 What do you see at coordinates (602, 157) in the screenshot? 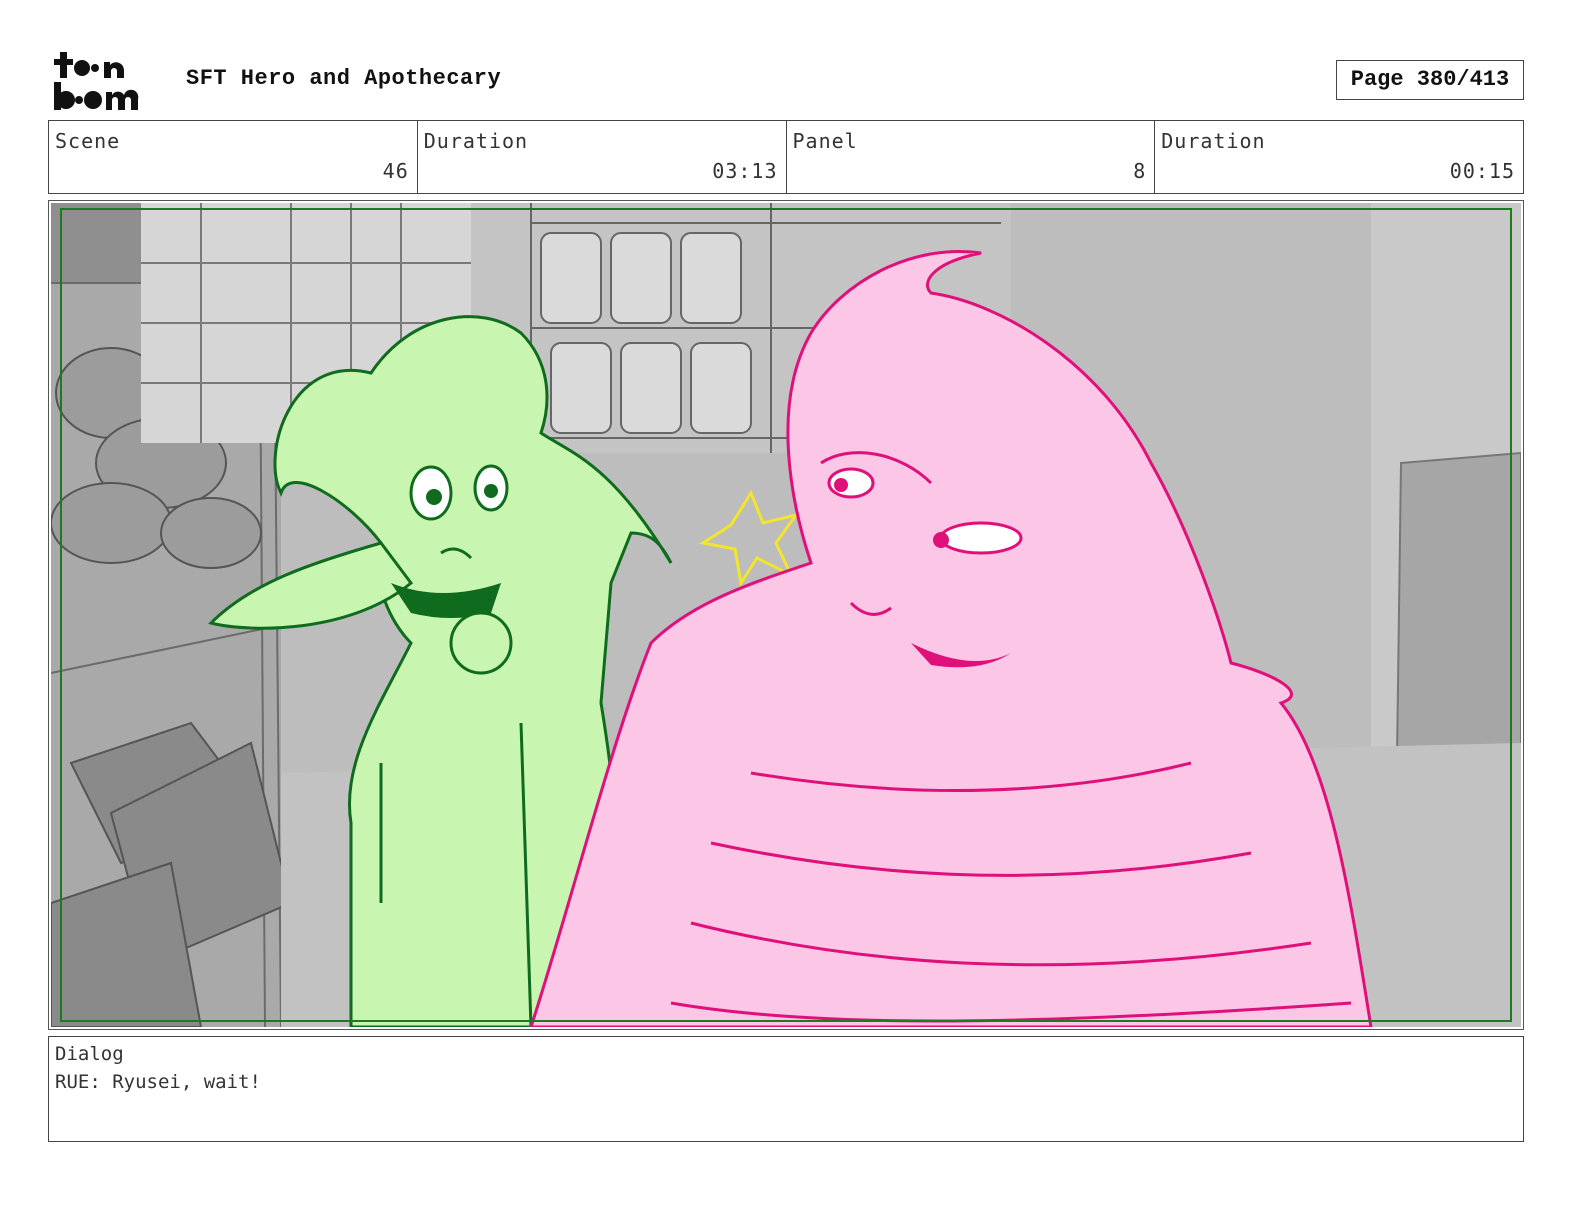
I see `scene-duration-cell: Duration 03:13` at bounding box center [602, 157].